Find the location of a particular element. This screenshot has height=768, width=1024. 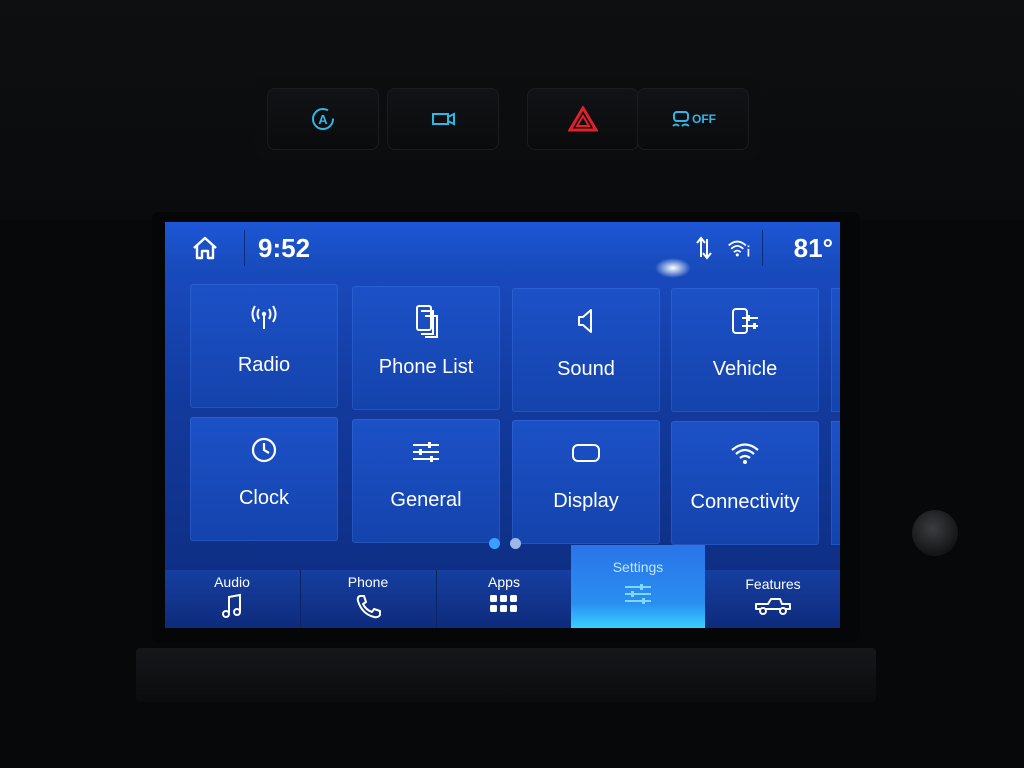

nav-settings: Settings is located at coordinates (638, 586).